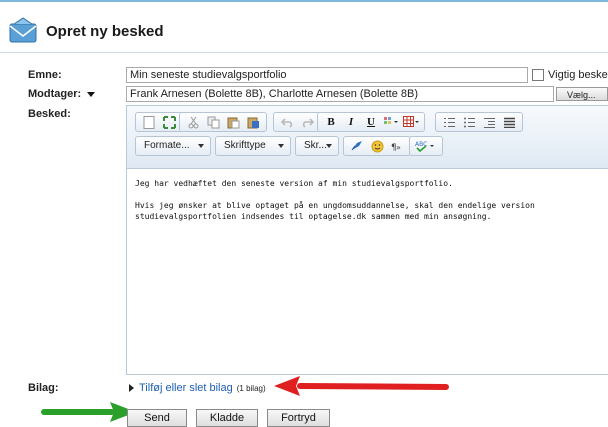 The width and height of the screenshot is (608, 427). I want to click on font-dropdown-label: Skrifttype, so click(245, 145).